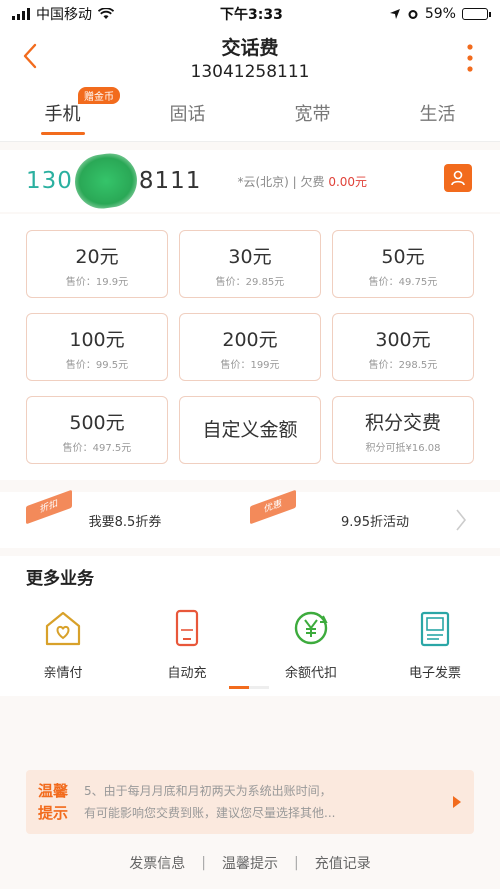 This screenshot has width=500, height=889. What do you see at coordinates (403, 365) in the screenshot?
I see `amount-price: 售价：298.5元` at bounding box center [403, 365].